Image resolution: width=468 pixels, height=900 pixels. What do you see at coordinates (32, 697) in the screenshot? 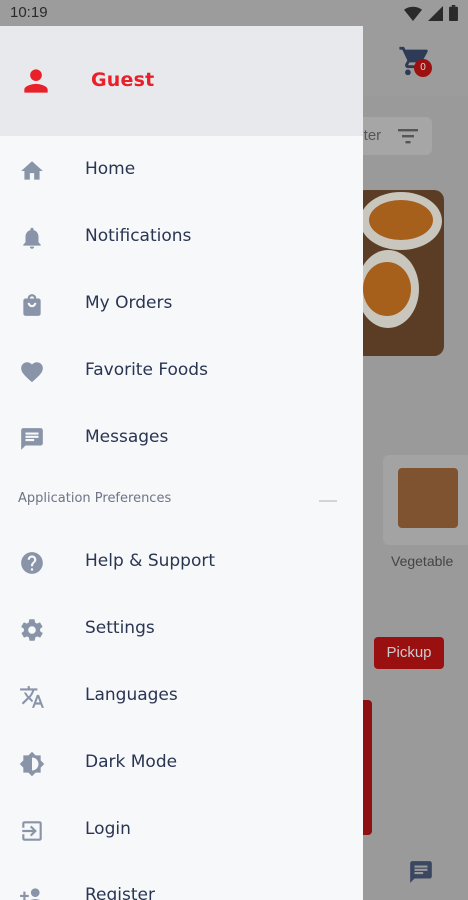
I see `translate-icon` at bounding box center [32, 697].